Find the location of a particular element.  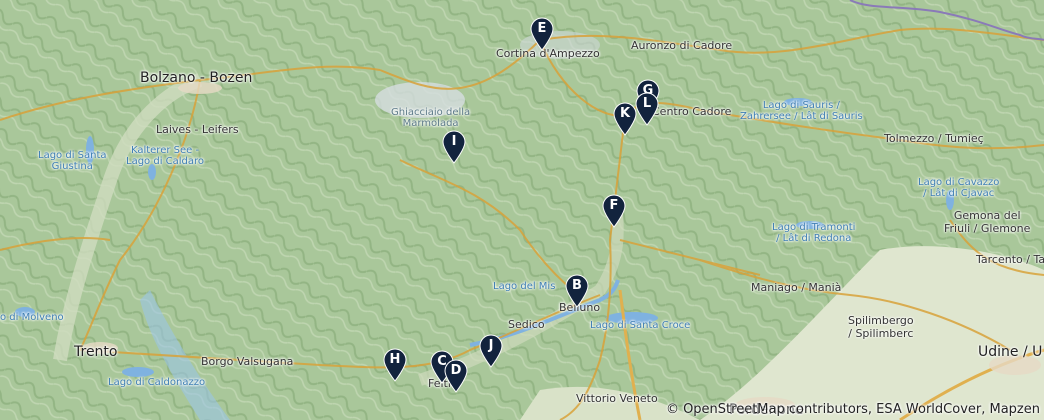

label-spilimbergo: Spilimbergo / Spilimberc is located at coordinates (881, 327).